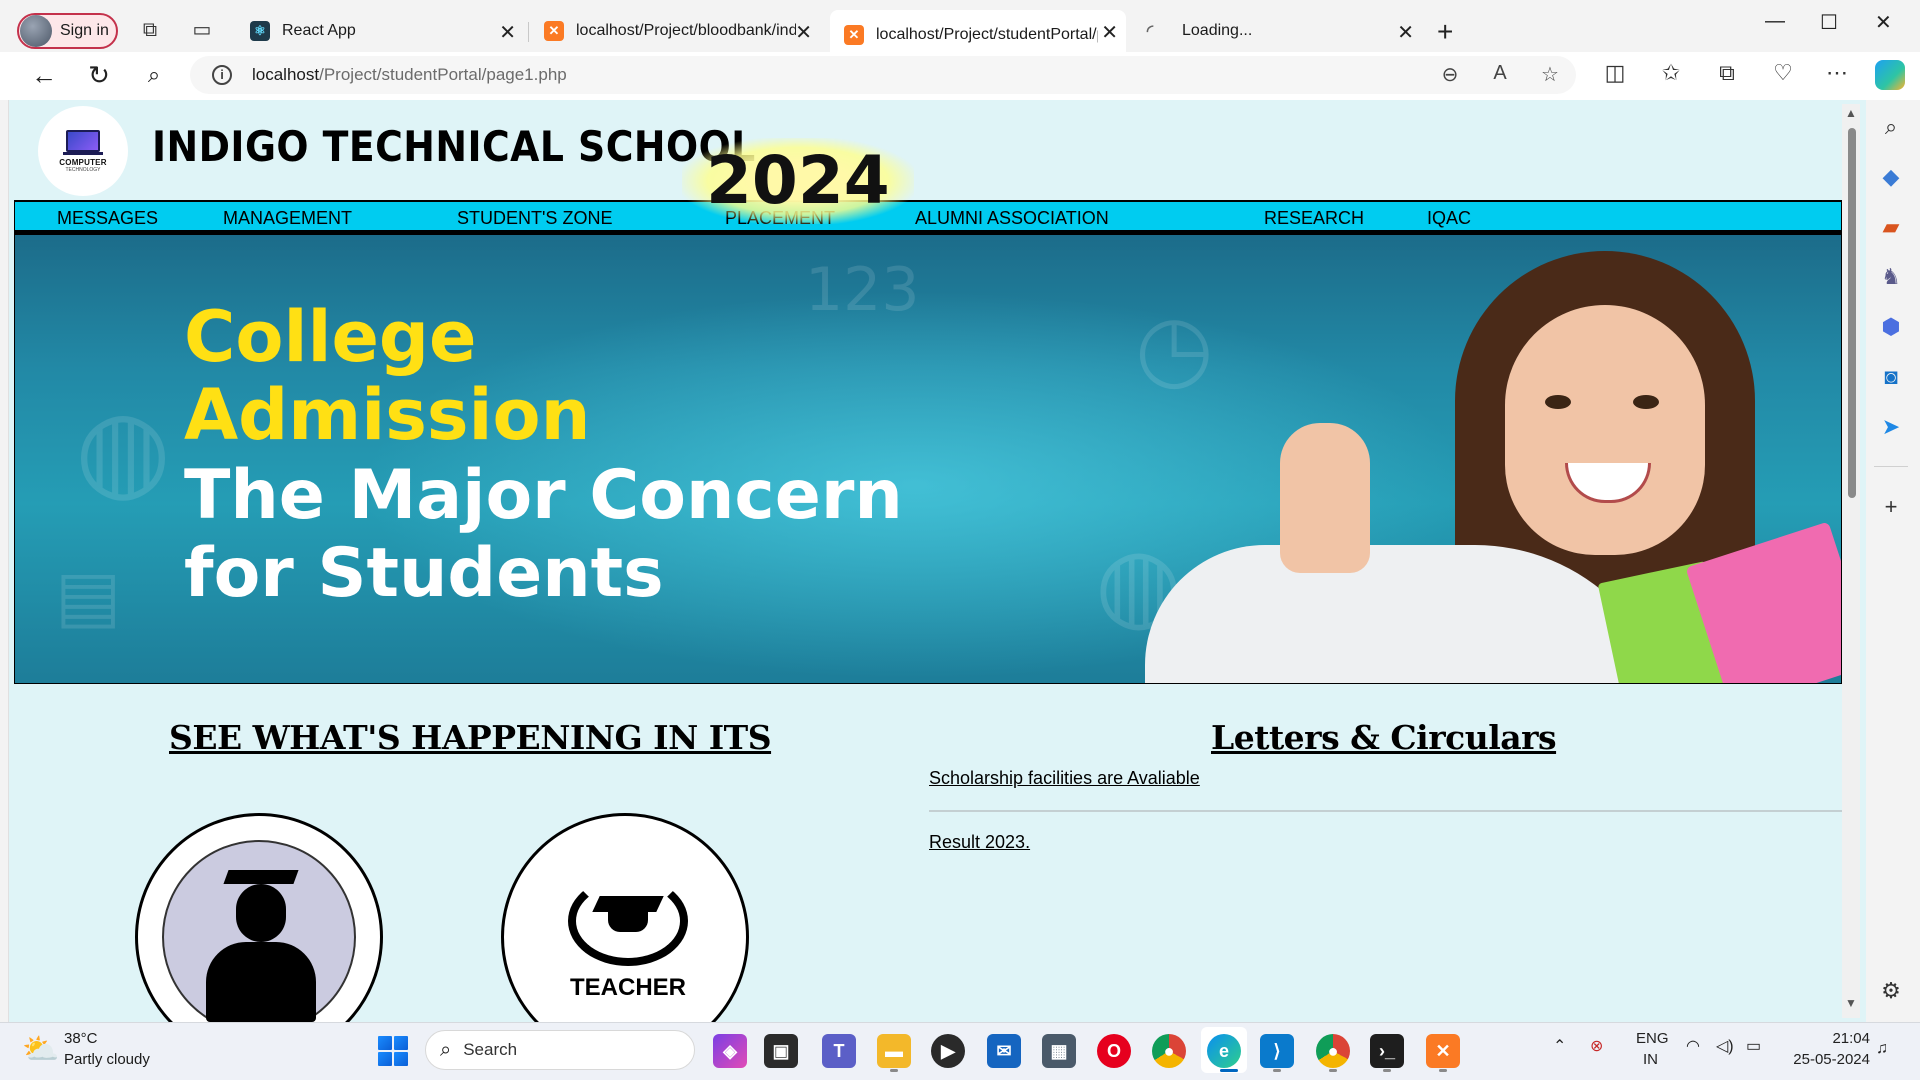 The height and width of the screenshot is (1080, 1920). Describe the element at coordinates (839, 1051) in the screenshot. I see `teams-icon: T` at that location.